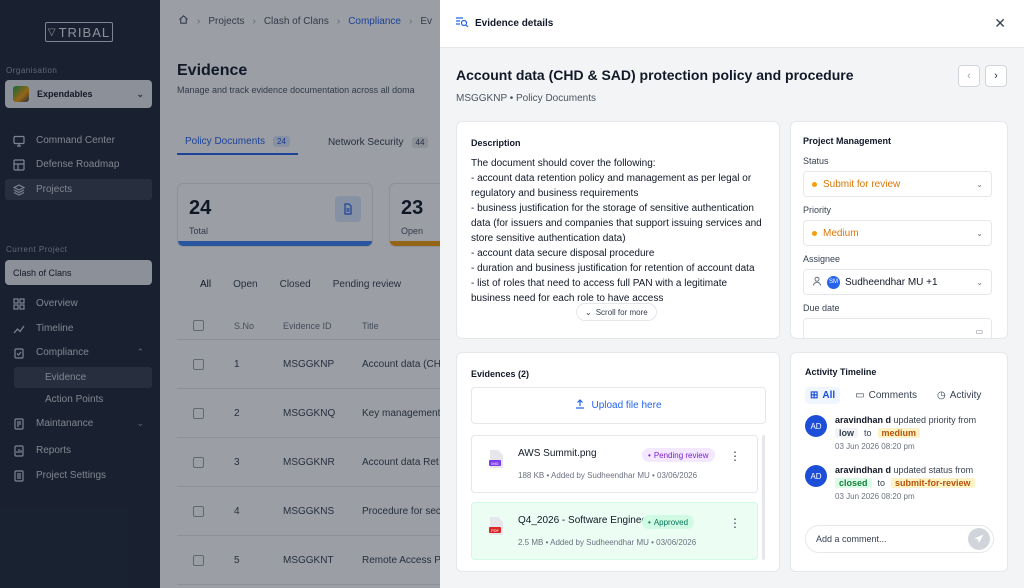 The width and height of the screenshot is (1024, 588). Describe the element at coordinates (853, 483) in the screenshot. I see `from-tag: closed` at that location.